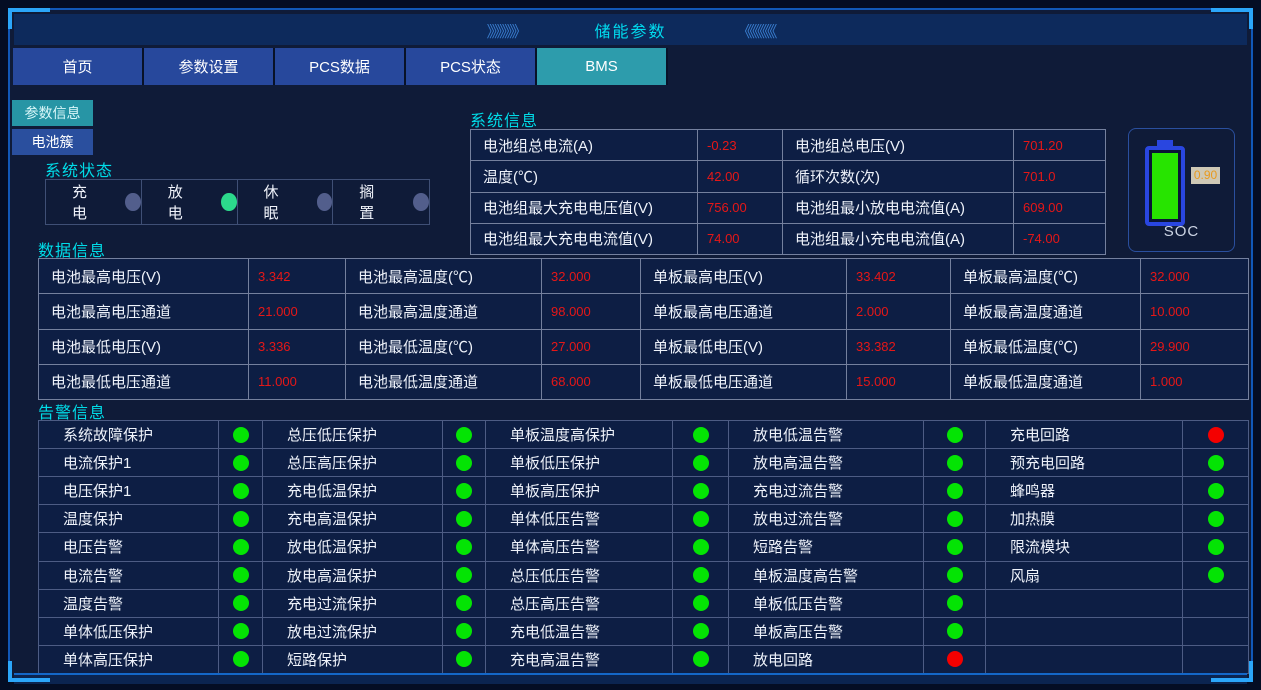 Image resolution: width=1261 pixels, height=690 pixels. Describe the element at coordinates (898, 146) in the screenshot. I see `field-label: 电池组总电压(V)` at that location.